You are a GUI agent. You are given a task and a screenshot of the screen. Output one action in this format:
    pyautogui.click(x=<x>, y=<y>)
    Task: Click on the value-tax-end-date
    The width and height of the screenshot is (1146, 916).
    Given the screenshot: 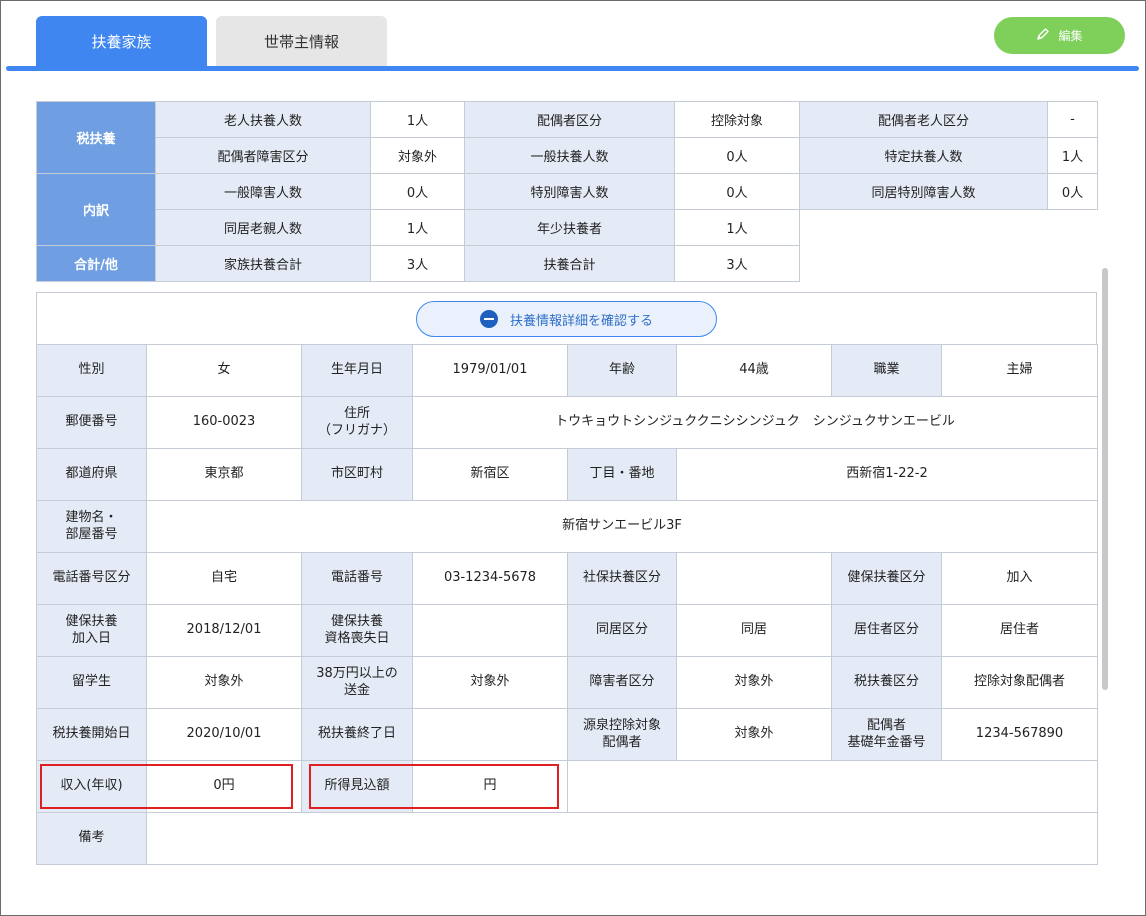 What is the action you would take?
    pyautogui.click(x=490, y=734)
    